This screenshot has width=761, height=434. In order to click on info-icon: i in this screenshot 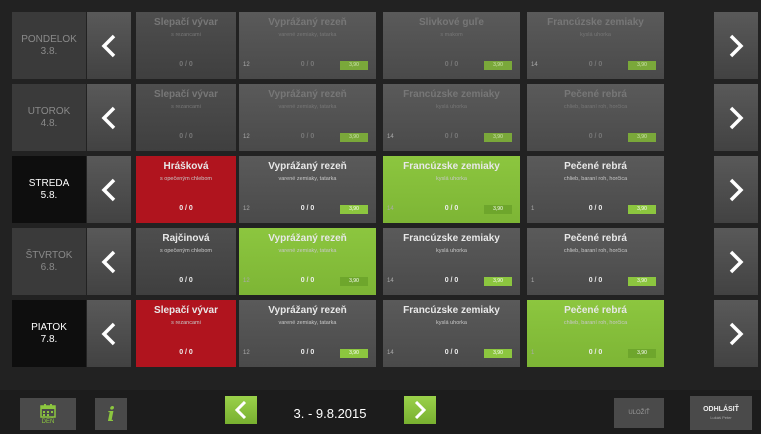, I will do `click(111, 414)`.